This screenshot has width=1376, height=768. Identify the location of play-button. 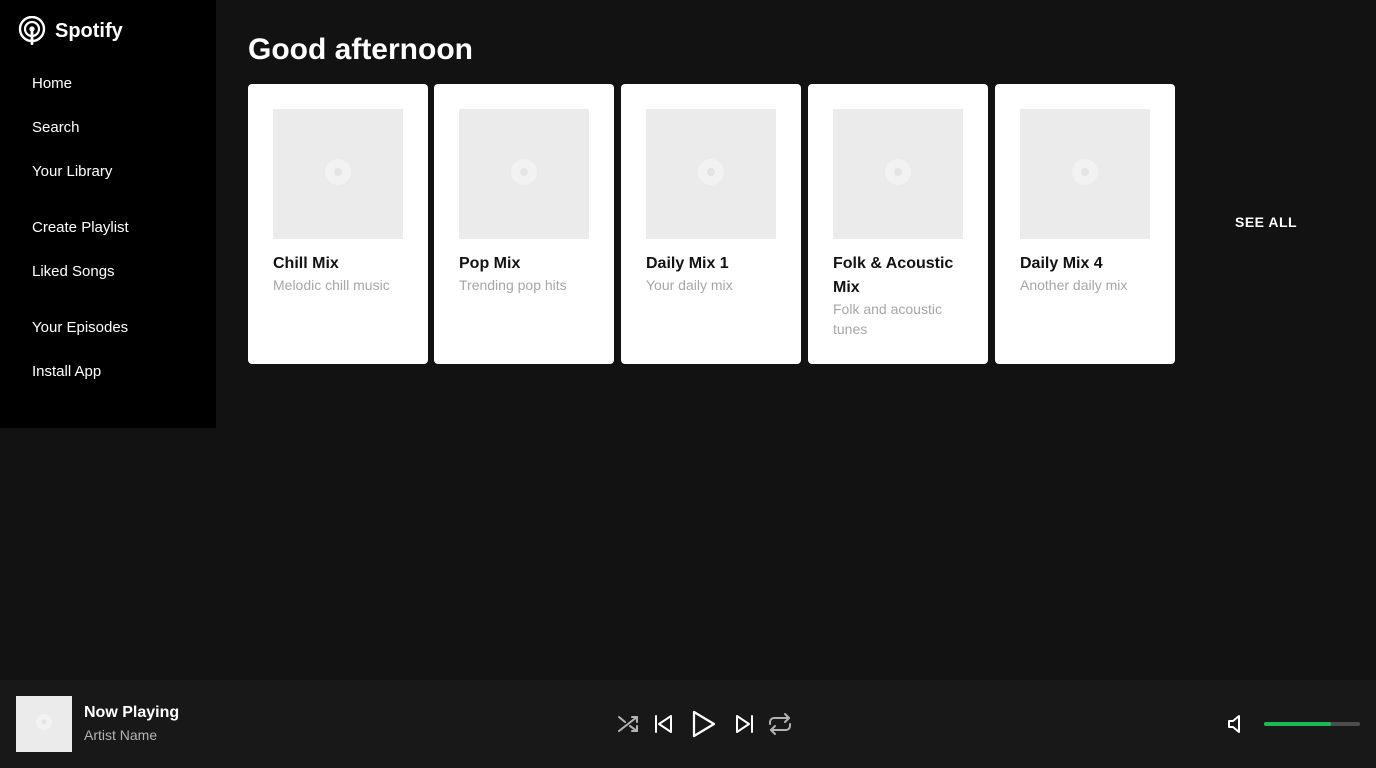
(703, 726).